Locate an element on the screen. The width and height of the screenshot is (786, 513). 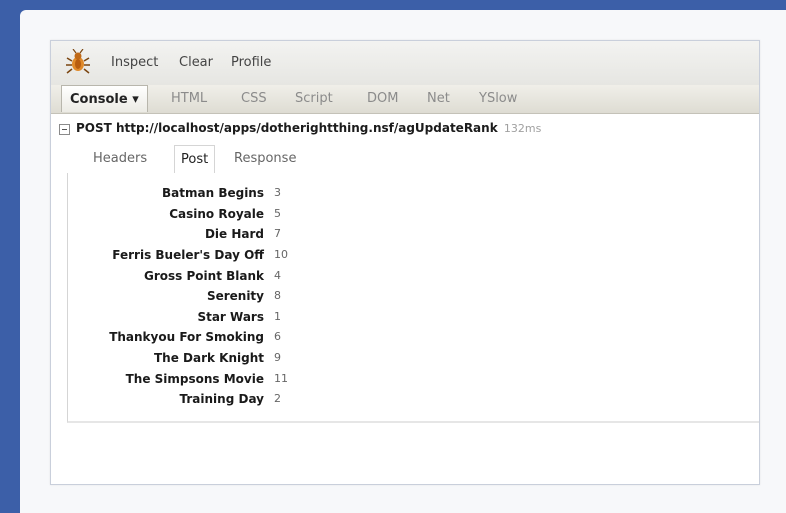
collapse-toggle-icon is located at coordinates (64, 129).